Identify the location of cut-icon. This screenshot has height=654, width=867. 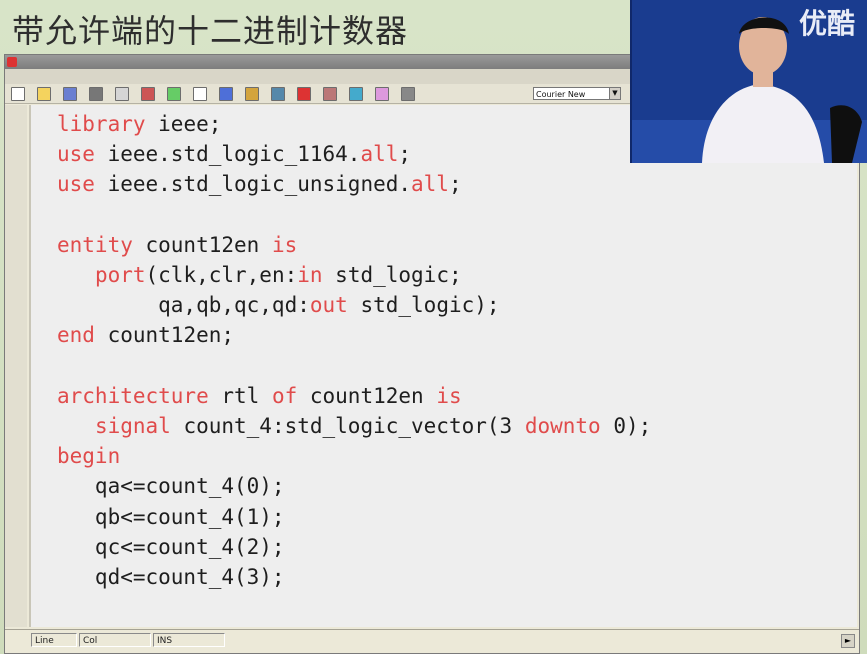
(122, 94).